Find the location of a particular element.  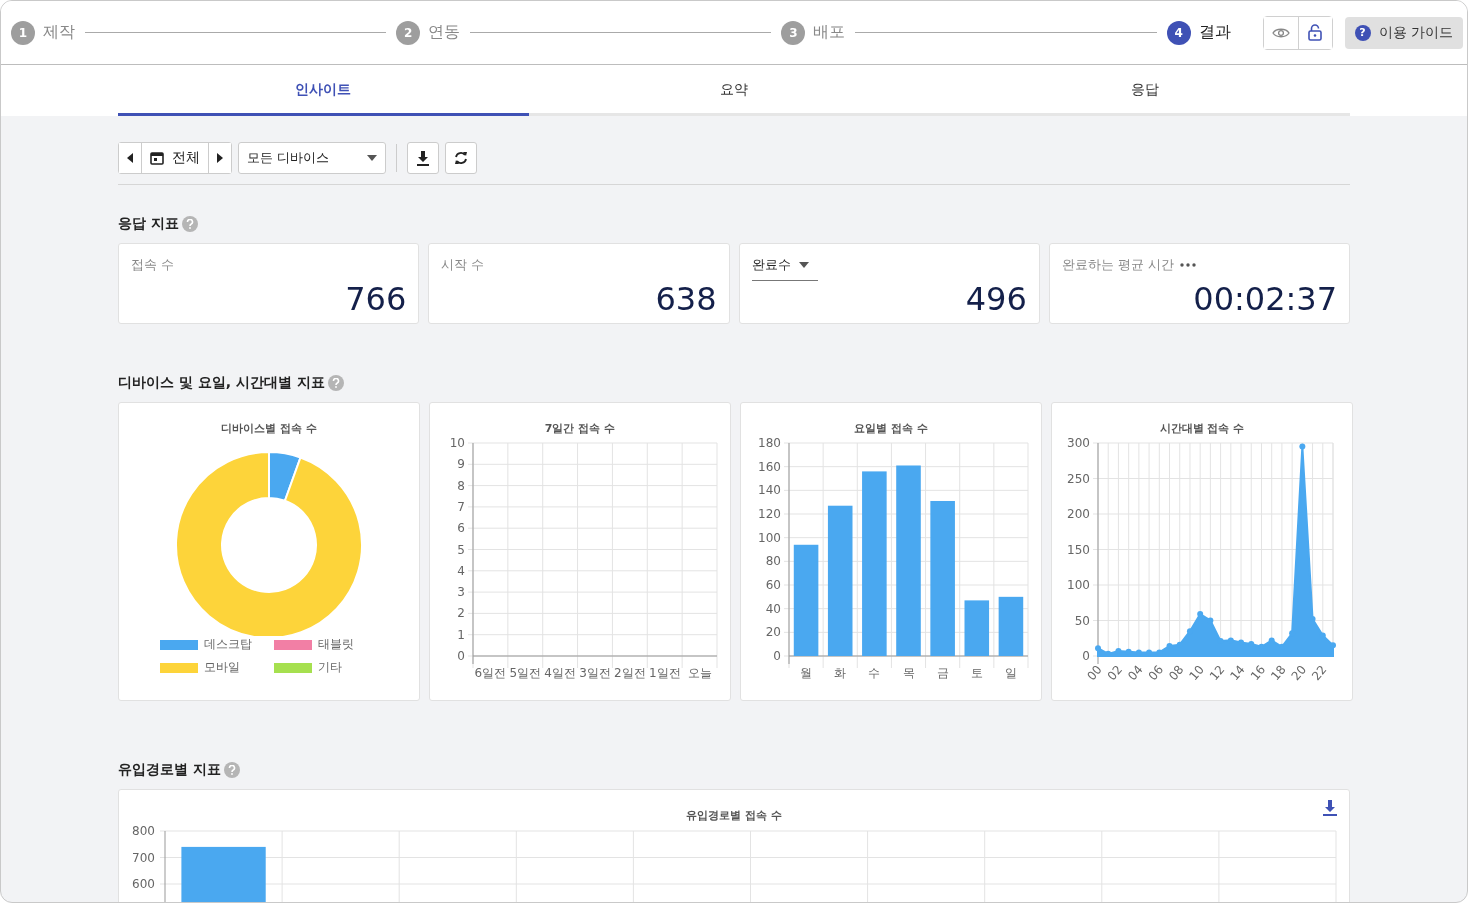

step: 2 연동 is located at coordinates (428, 32).